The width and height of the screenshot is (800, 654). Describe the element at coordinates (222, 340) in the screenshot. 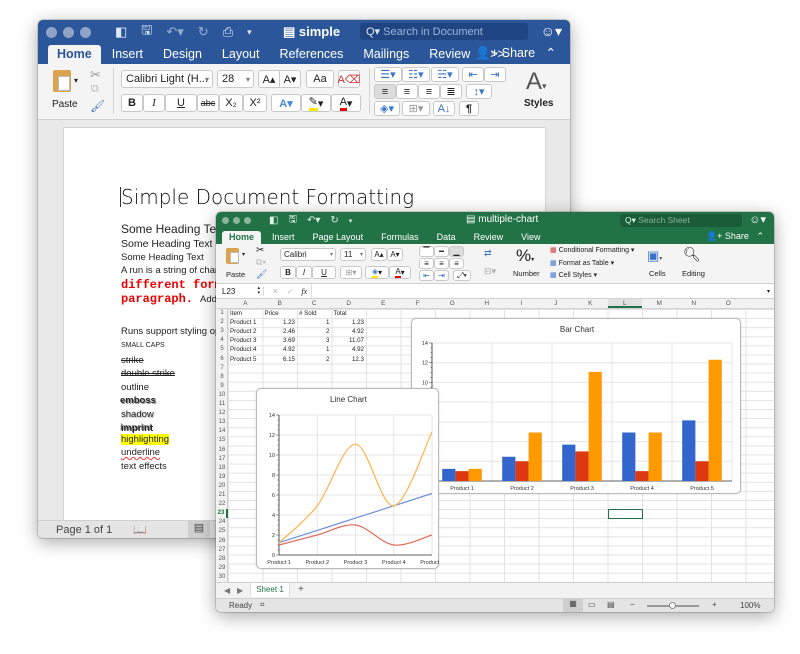

I see `row-header-4: 4` at that location.